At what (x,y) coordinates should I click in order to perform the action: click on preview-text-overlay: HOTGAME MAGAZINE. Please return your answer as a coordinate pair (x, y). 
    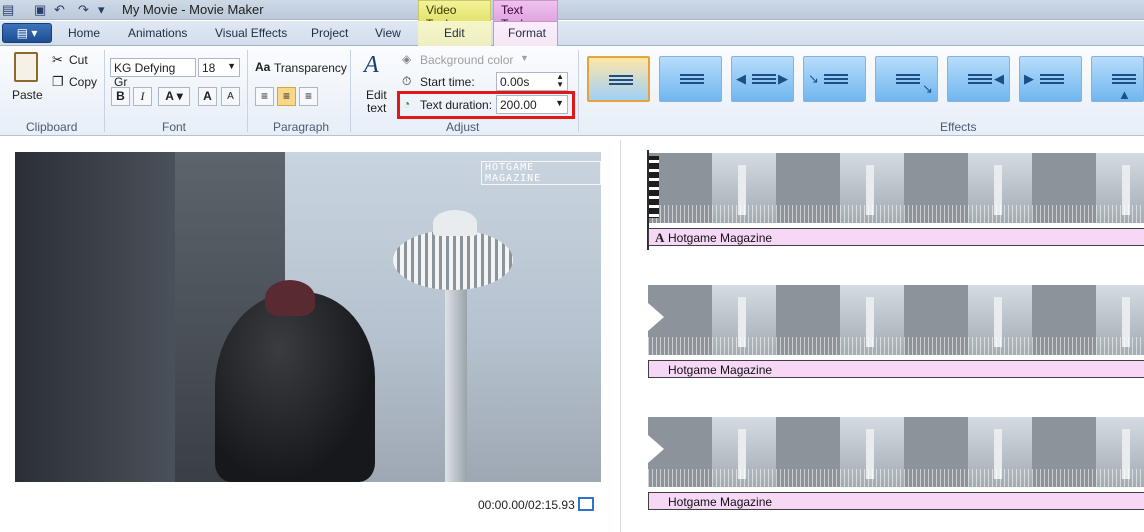
    Looking at the image, I should click on (541, 173).